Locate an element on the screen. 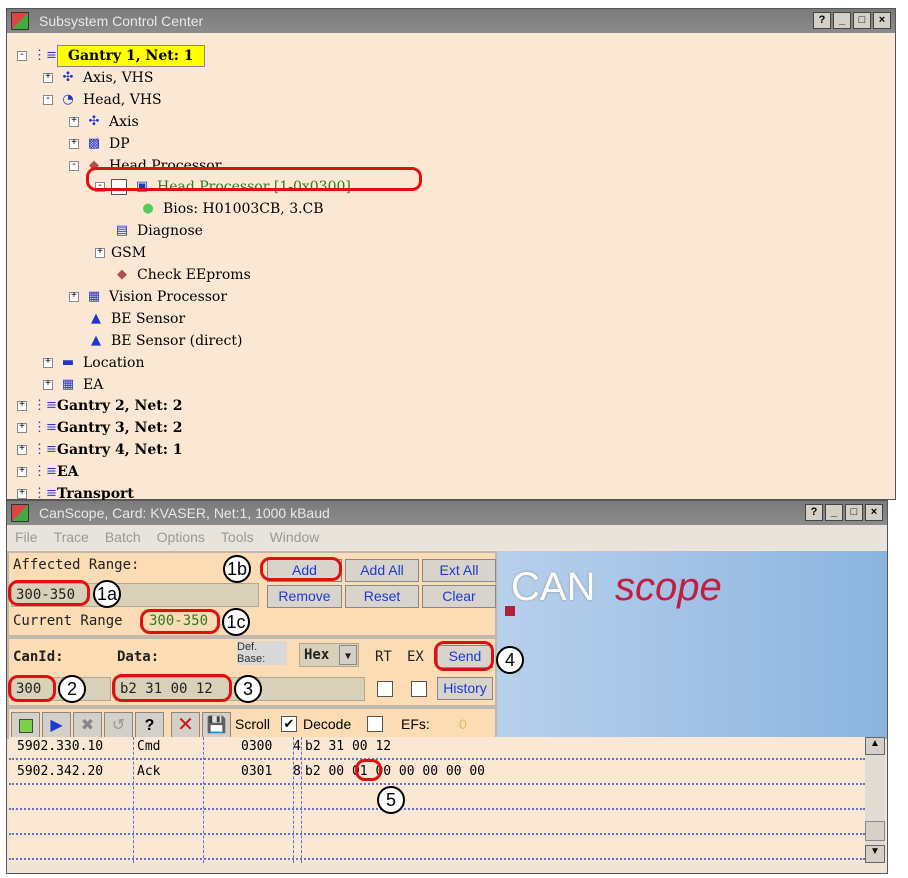 The image size is (908, 878). start-button is located at coordinates (25, 725).